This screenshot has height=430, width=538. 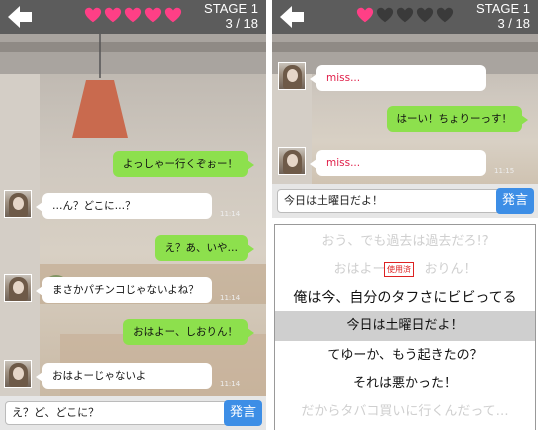 I want to click on message-bubble-incoming: …ん？どこに…？, so click(x=124, y=206).